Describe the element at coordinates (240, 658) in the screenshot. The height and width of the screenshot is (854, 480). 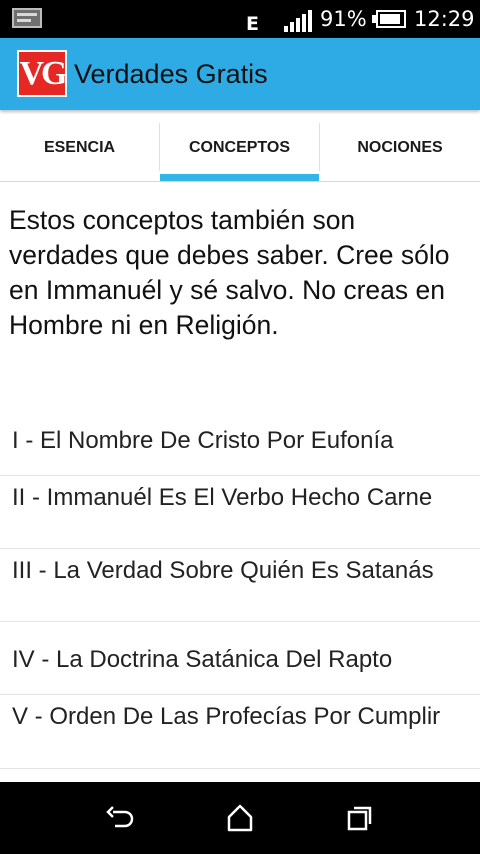
I see `list-item: IV - La Doctrina Satánica Del Rapto` at that location.